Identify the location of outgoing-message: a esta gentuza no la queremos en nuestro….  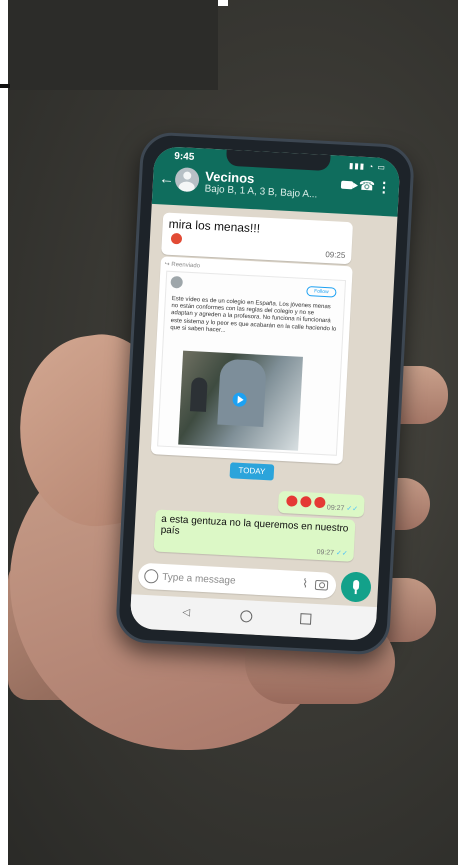
(254, 535).